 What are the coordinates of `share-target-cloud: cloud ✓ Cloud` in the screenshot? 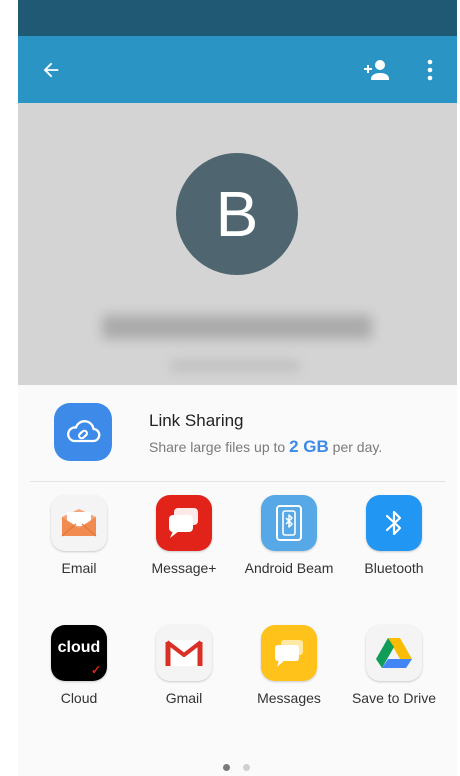 It's located at (79, 666).